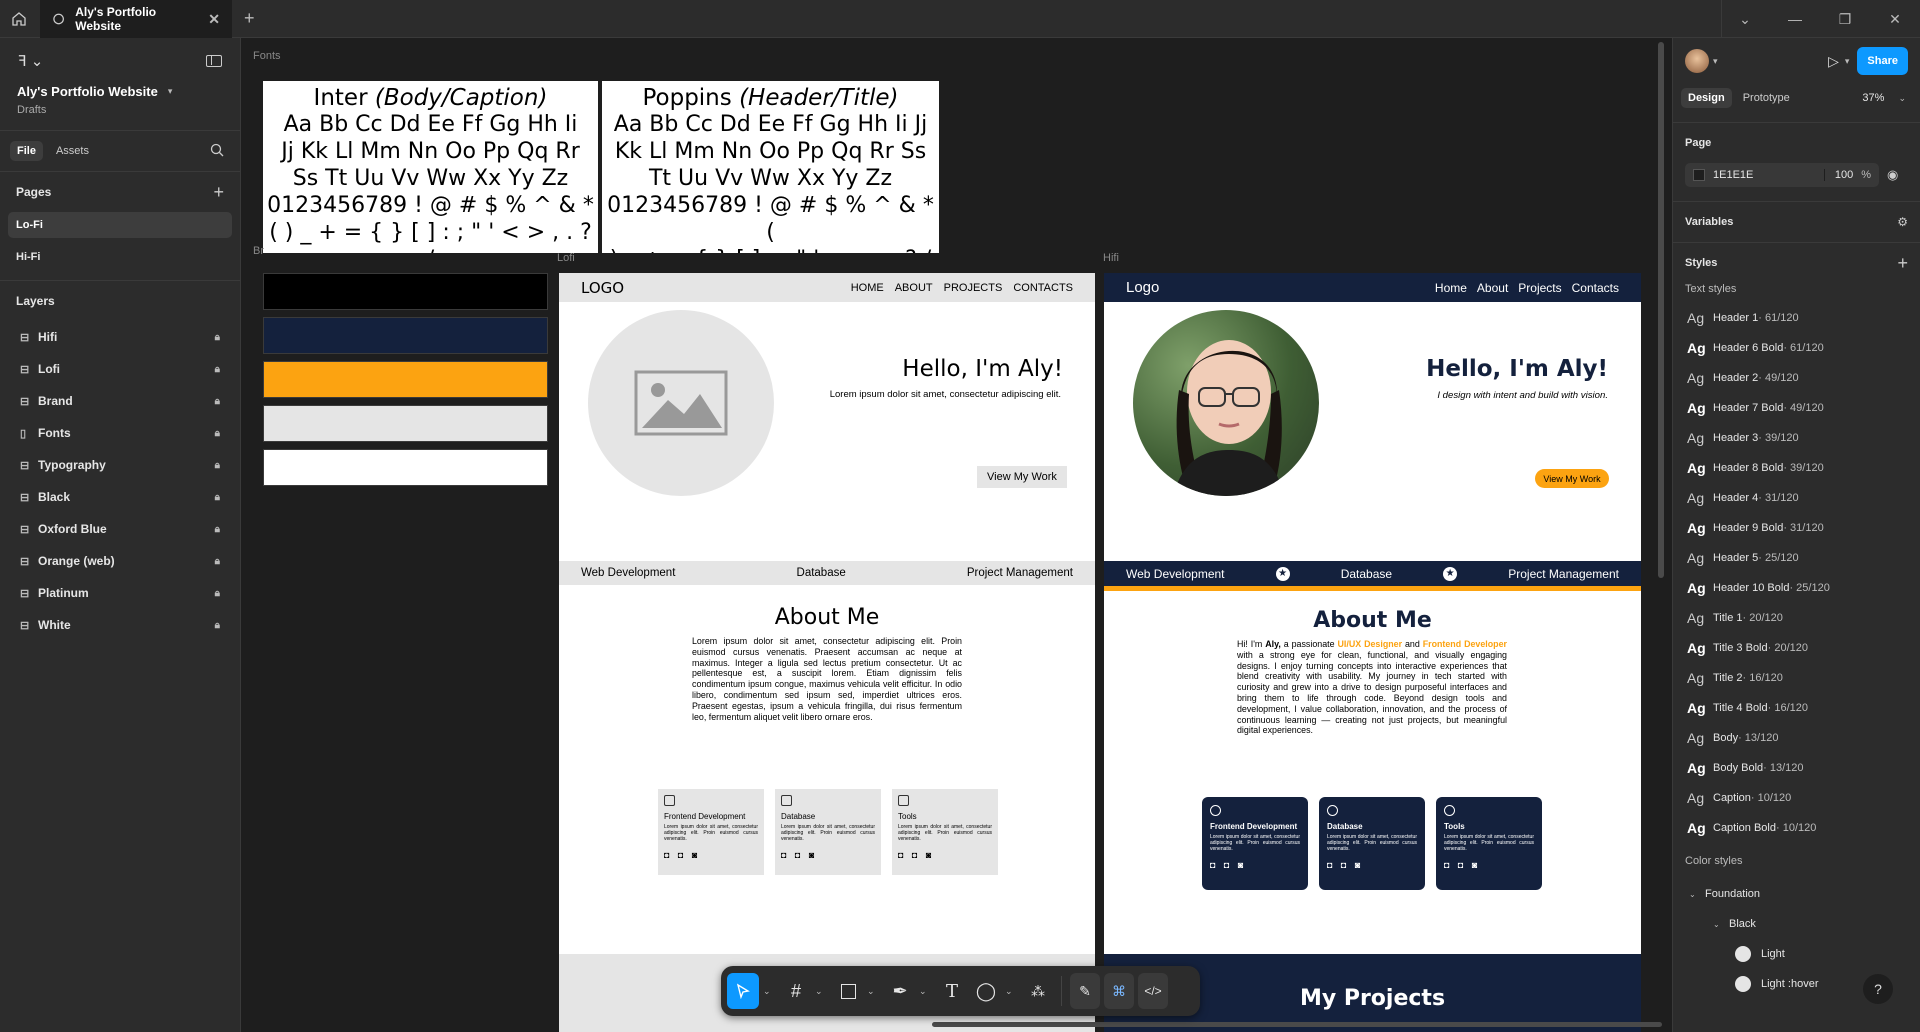 Image resolution: width=1920 pixels, height=1032 pixels. I want to click on text-style-item: Ag Title 2 · 16/120, so click(1796, 678).